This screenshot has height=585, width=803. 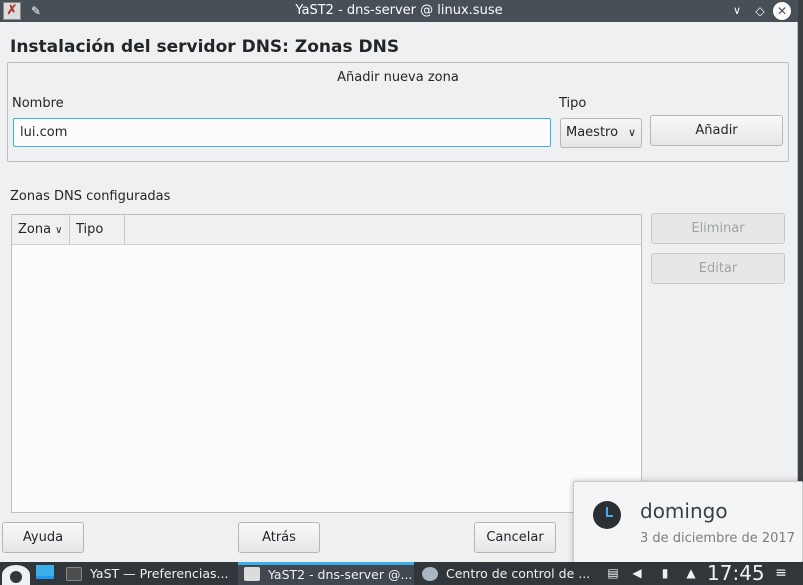 What do you see at coordinates (38, 103) in the screenshot?
I see `name-label: Nombre` at bounding box center [38, 103].